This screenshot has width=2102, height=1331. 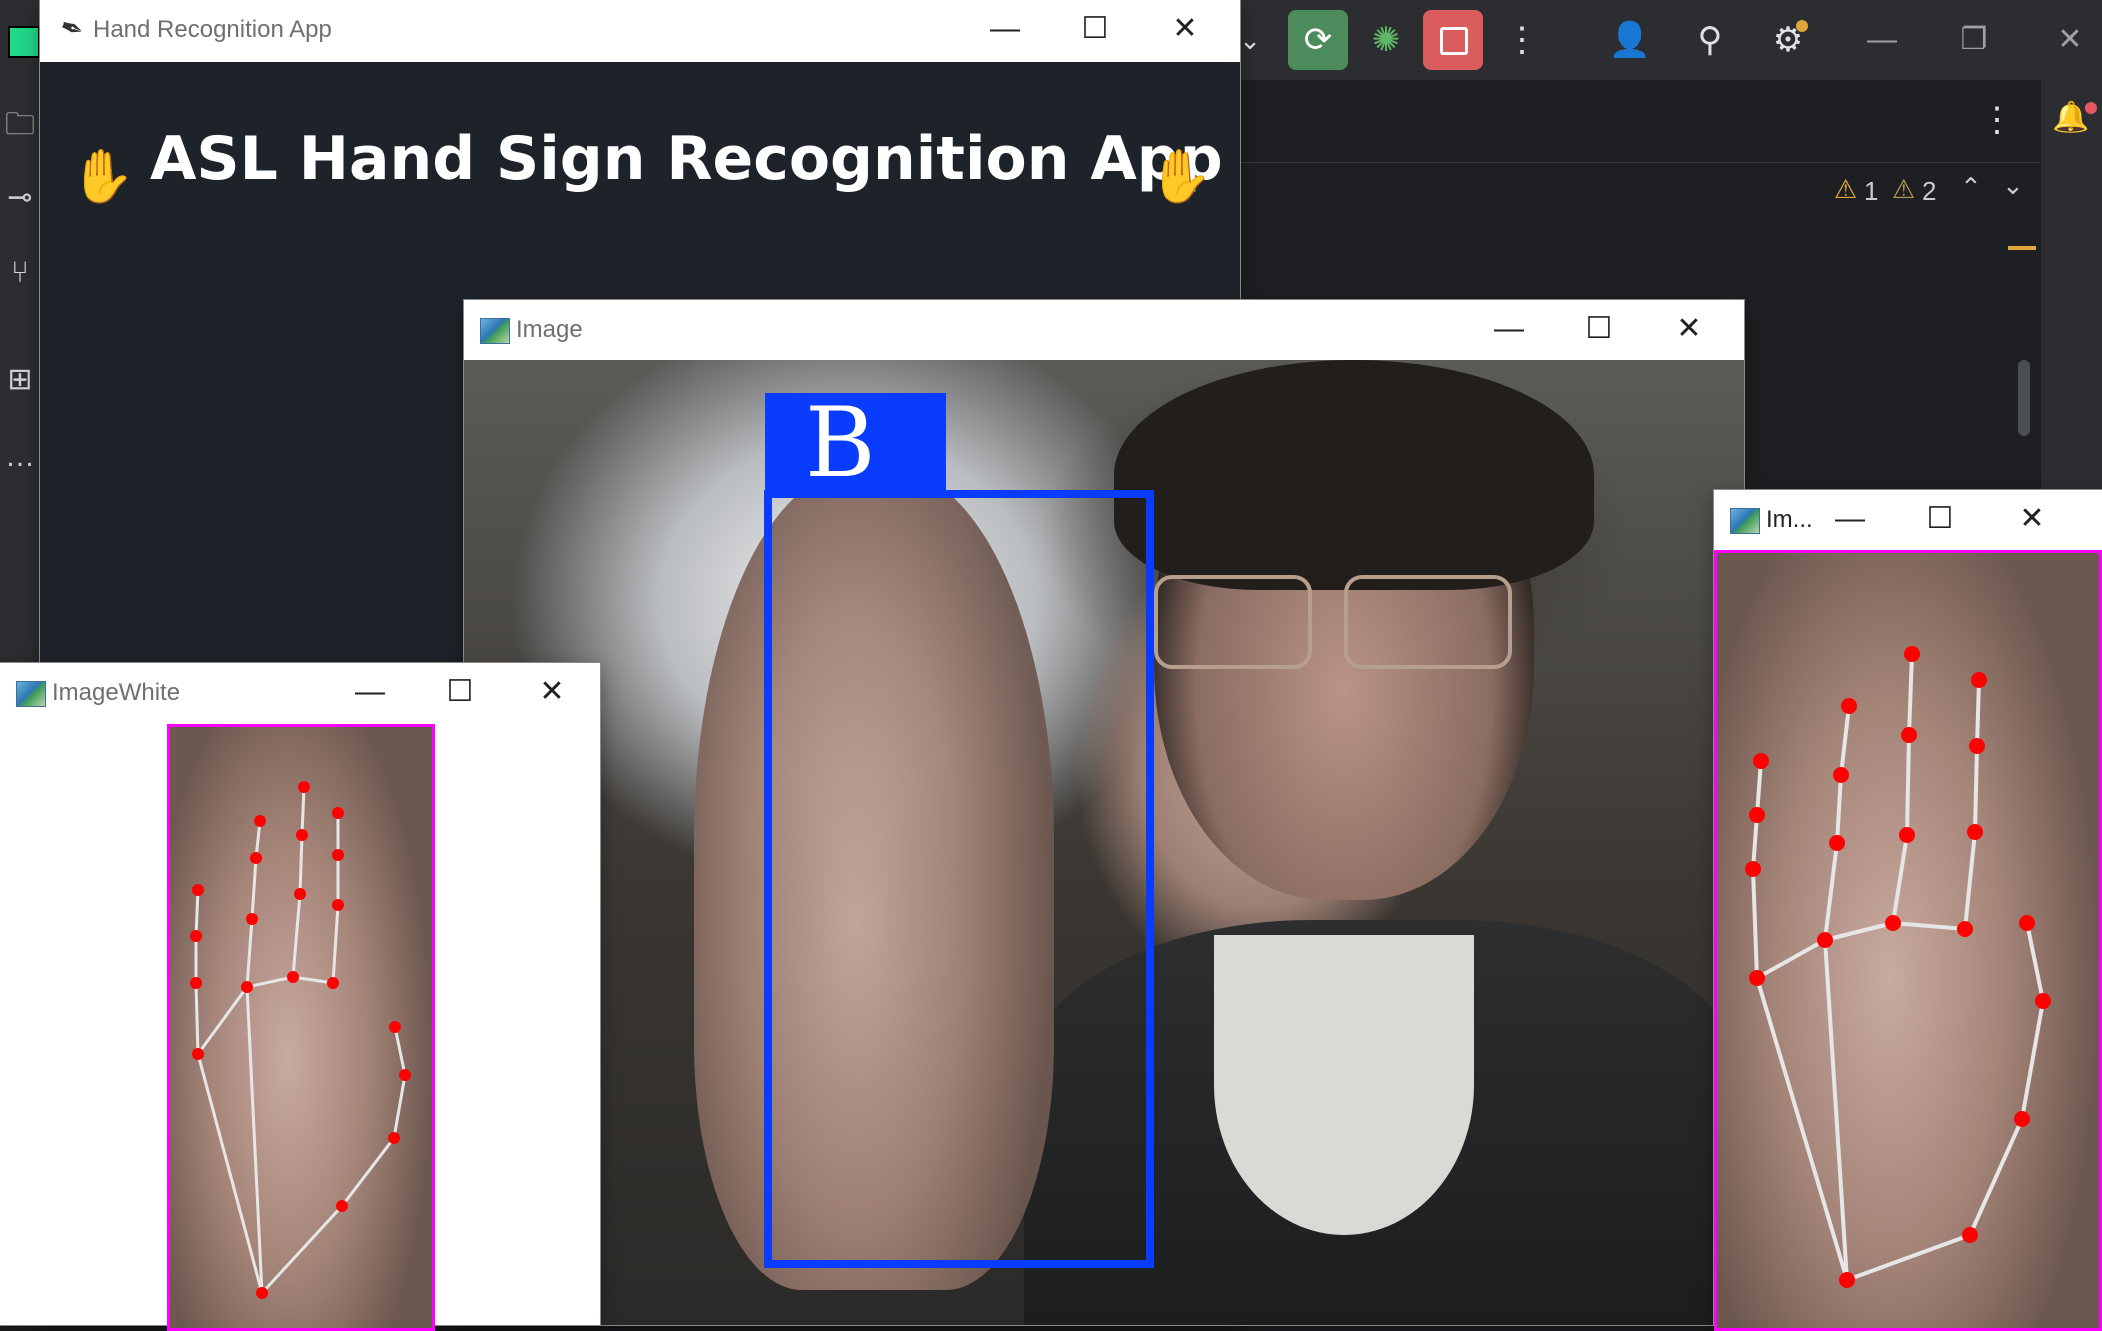 I want to click on app-titlebar: ✒ Hand Recognition App — ☐ ✕, so click(x=640, y=31).